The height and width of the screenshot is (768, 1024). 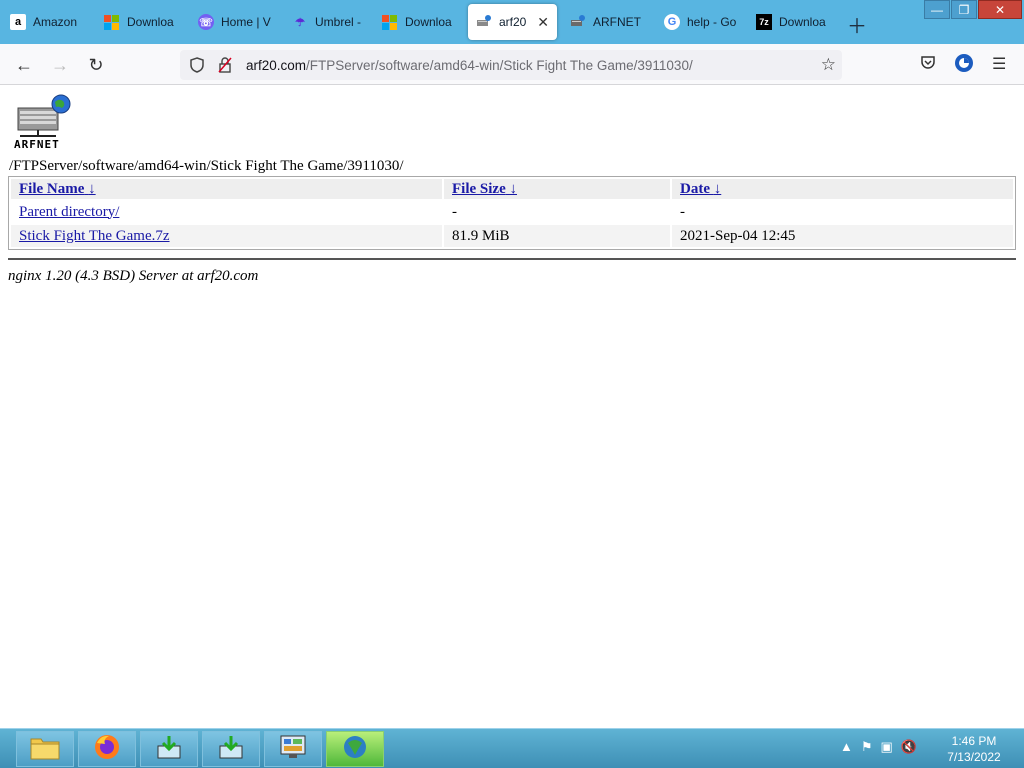 I want to click on file-size-cell: 81.9 MiB, so click(x=557, y=236).